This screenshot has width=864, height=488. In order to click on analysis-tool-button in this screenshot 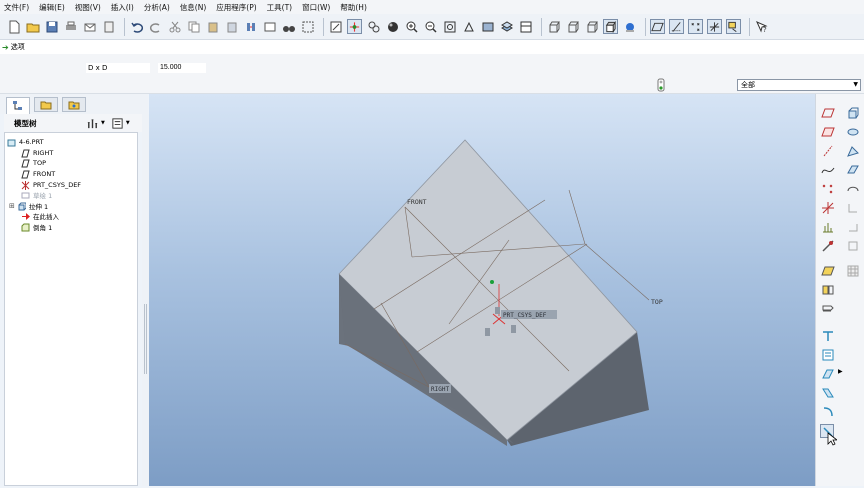, I will do `click(828, 227)`.